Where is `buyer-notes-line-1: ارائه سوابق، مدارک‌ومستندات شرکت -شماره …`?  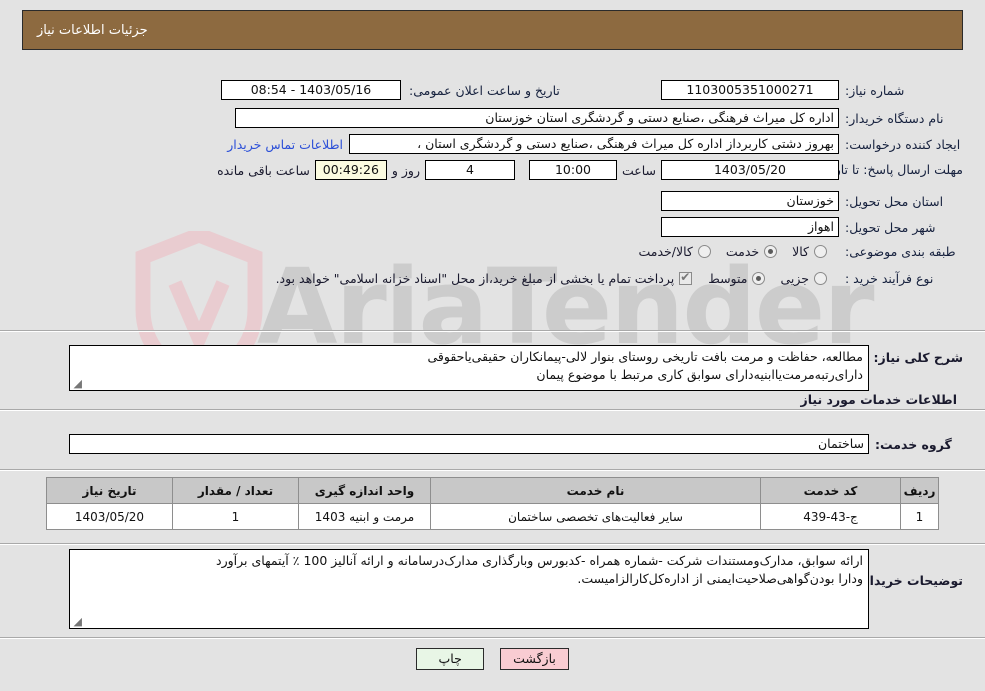 buyer-notes-line-1: ارائه سوابق، مدارک‌ومستندات شرکت -شماره … is located at coordinates (539, 560).